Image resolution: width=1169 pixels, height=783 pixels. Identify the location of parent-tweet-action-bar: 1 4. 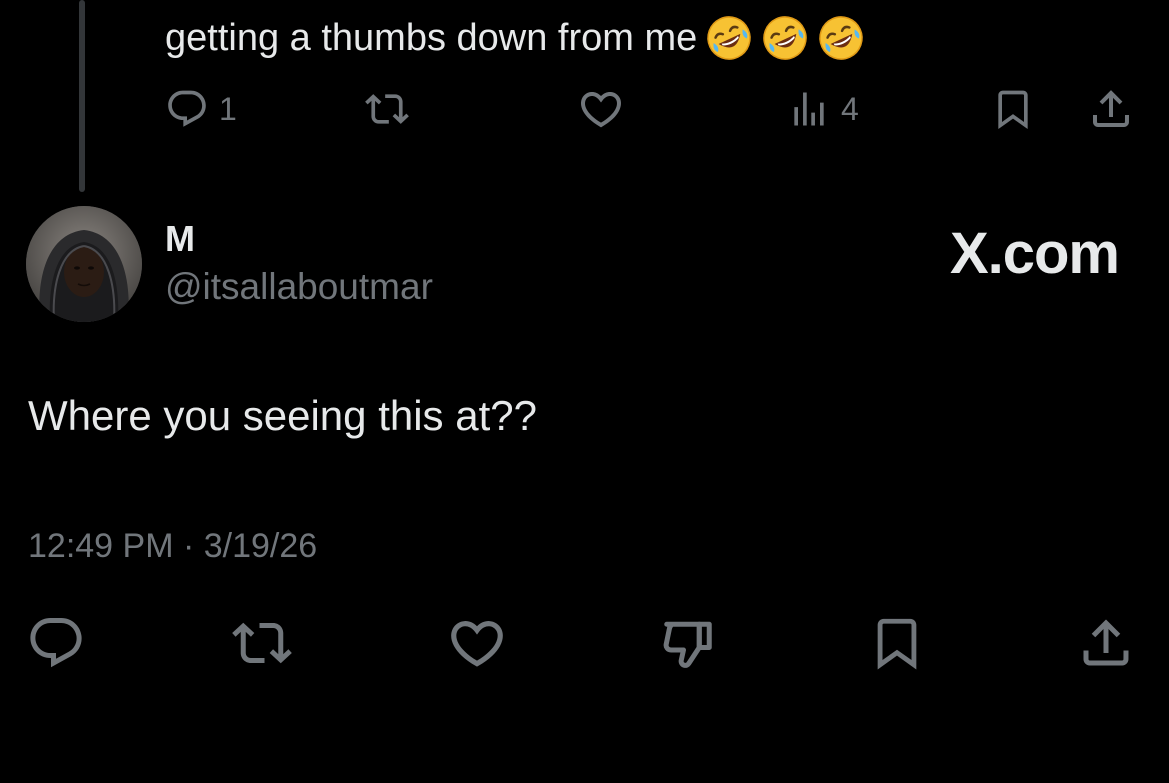
(652, 109).